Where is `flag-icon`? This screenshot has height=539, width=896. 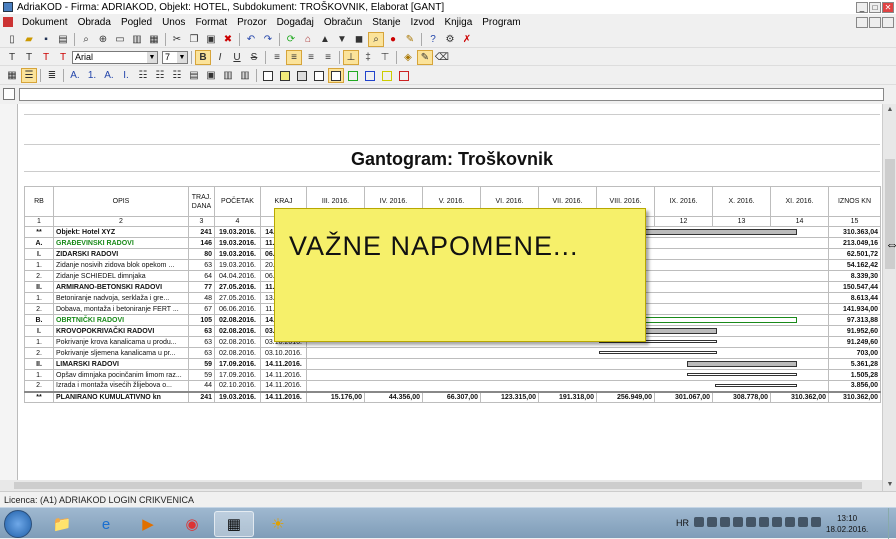
flag-icon is located at coordinates (816, 522).